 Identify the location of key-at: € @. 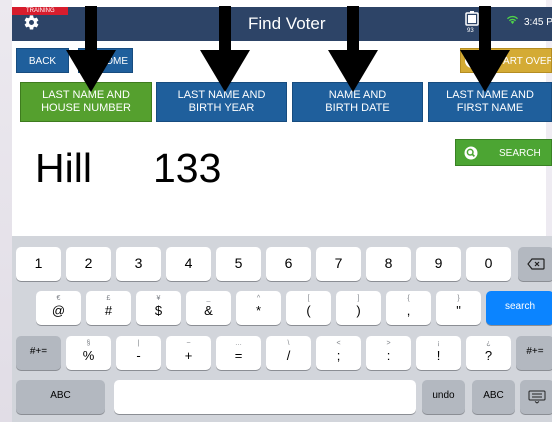
(58, 308).